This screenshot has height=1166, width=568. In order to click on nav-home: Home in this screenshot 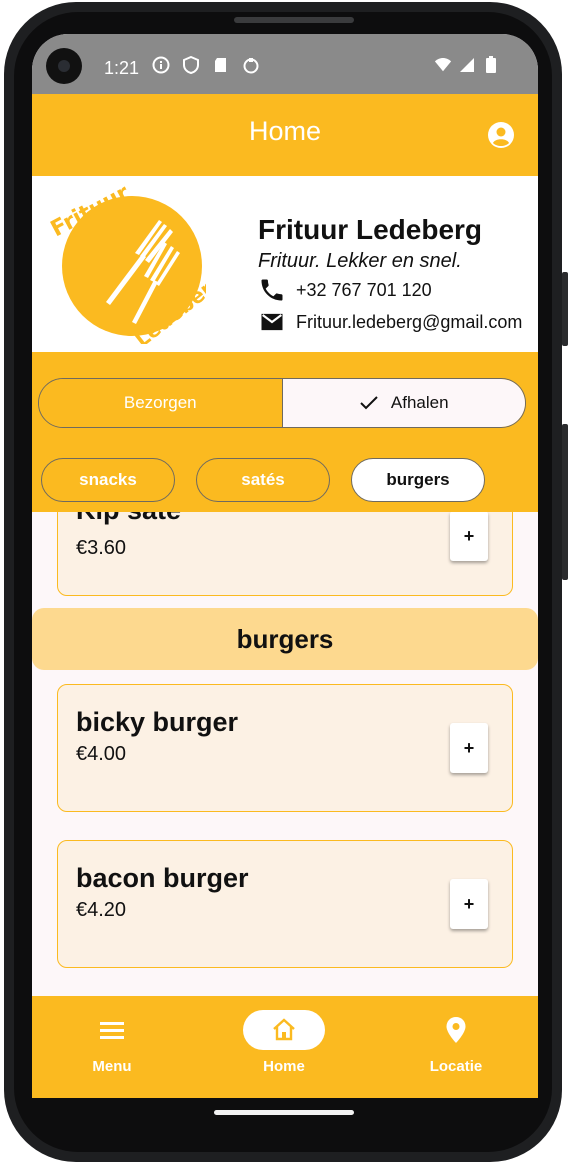, I will do `click(284, 1042)`.